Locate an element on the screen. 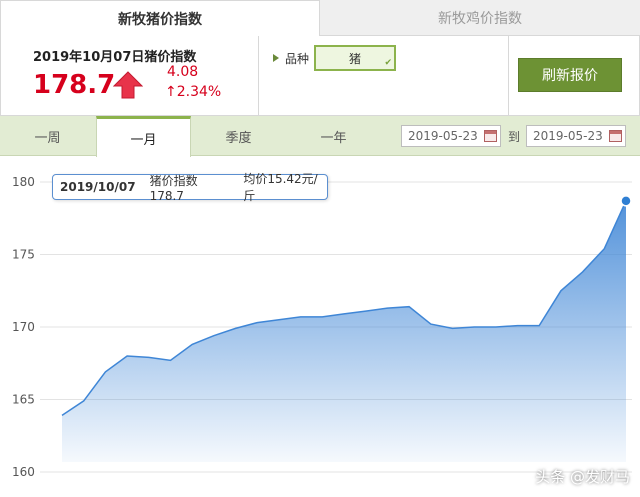  variety-selected-value: 猪 is located at coordinates (354, 58).